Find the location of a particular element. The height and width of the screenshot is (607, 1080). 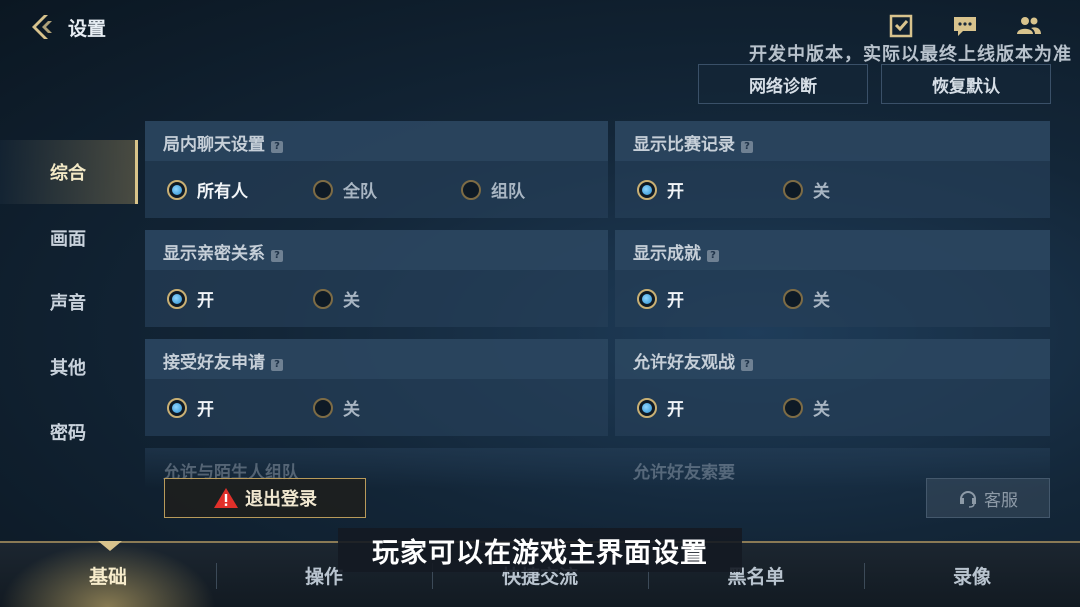

logout-label: 退出登录 is located at coordinates (281, 499).